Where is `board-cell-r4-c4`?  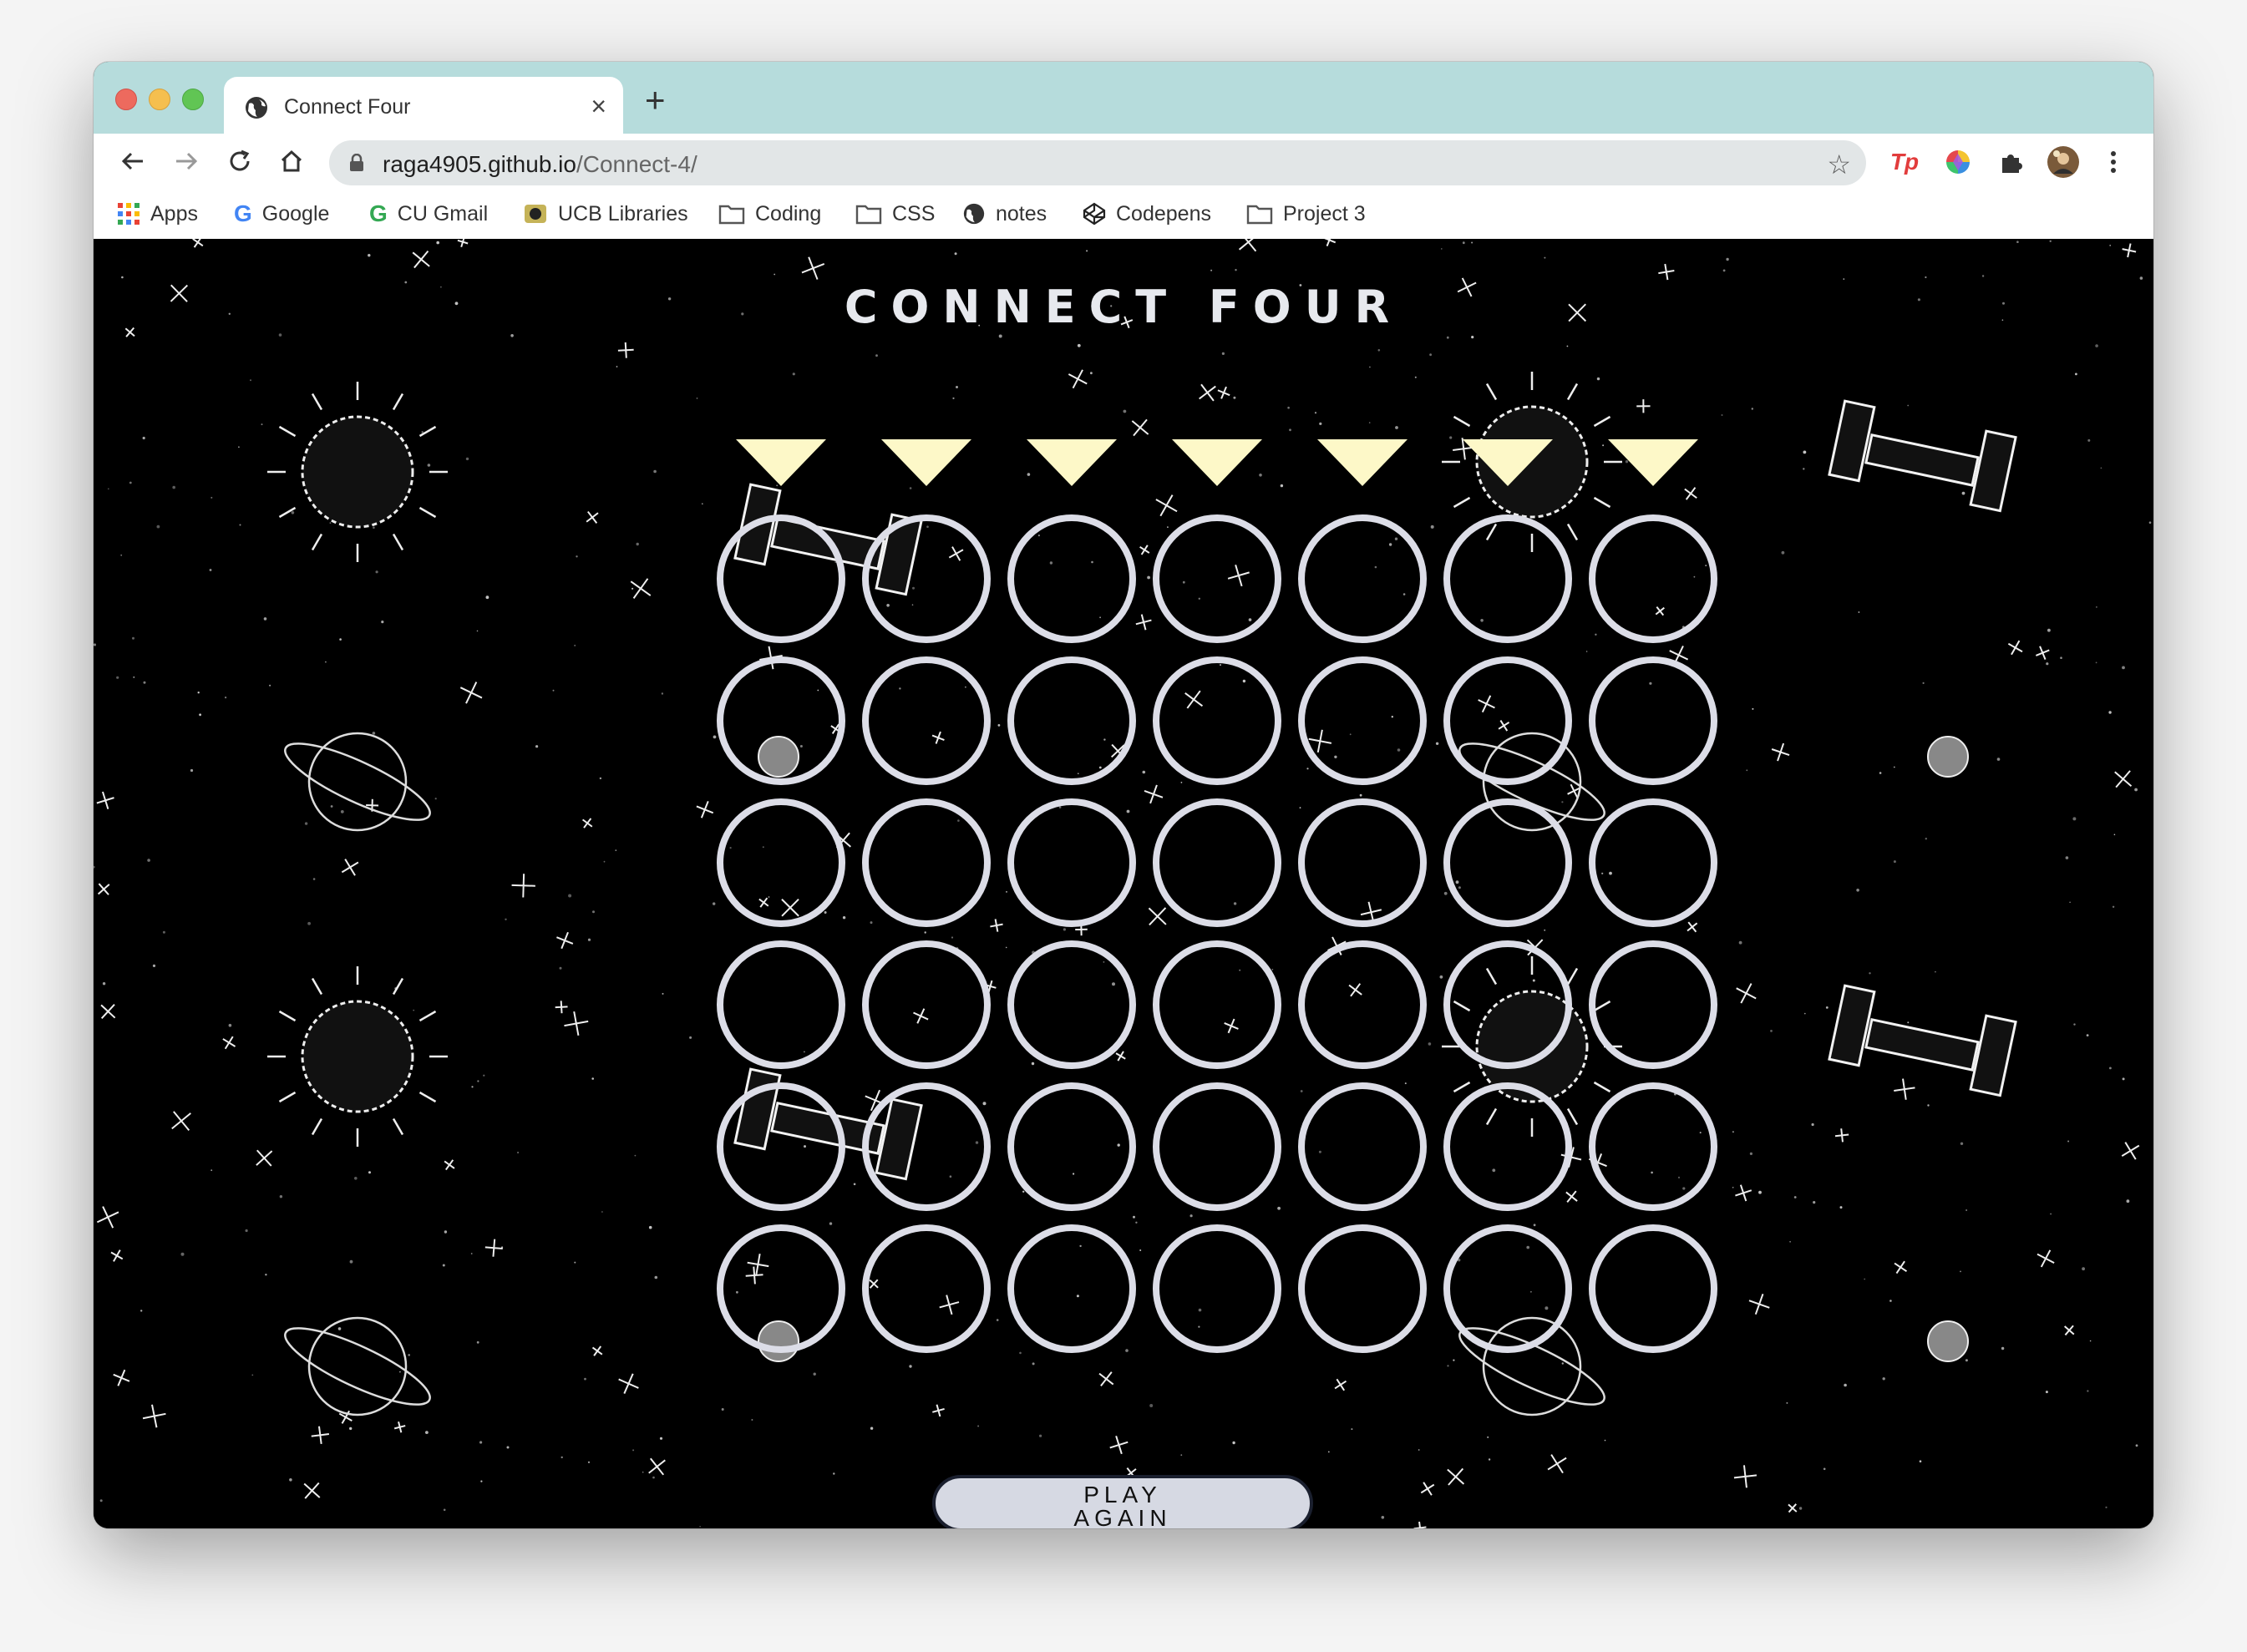
board-cell-r4-c4 is located at coordinates (1217, 1004).